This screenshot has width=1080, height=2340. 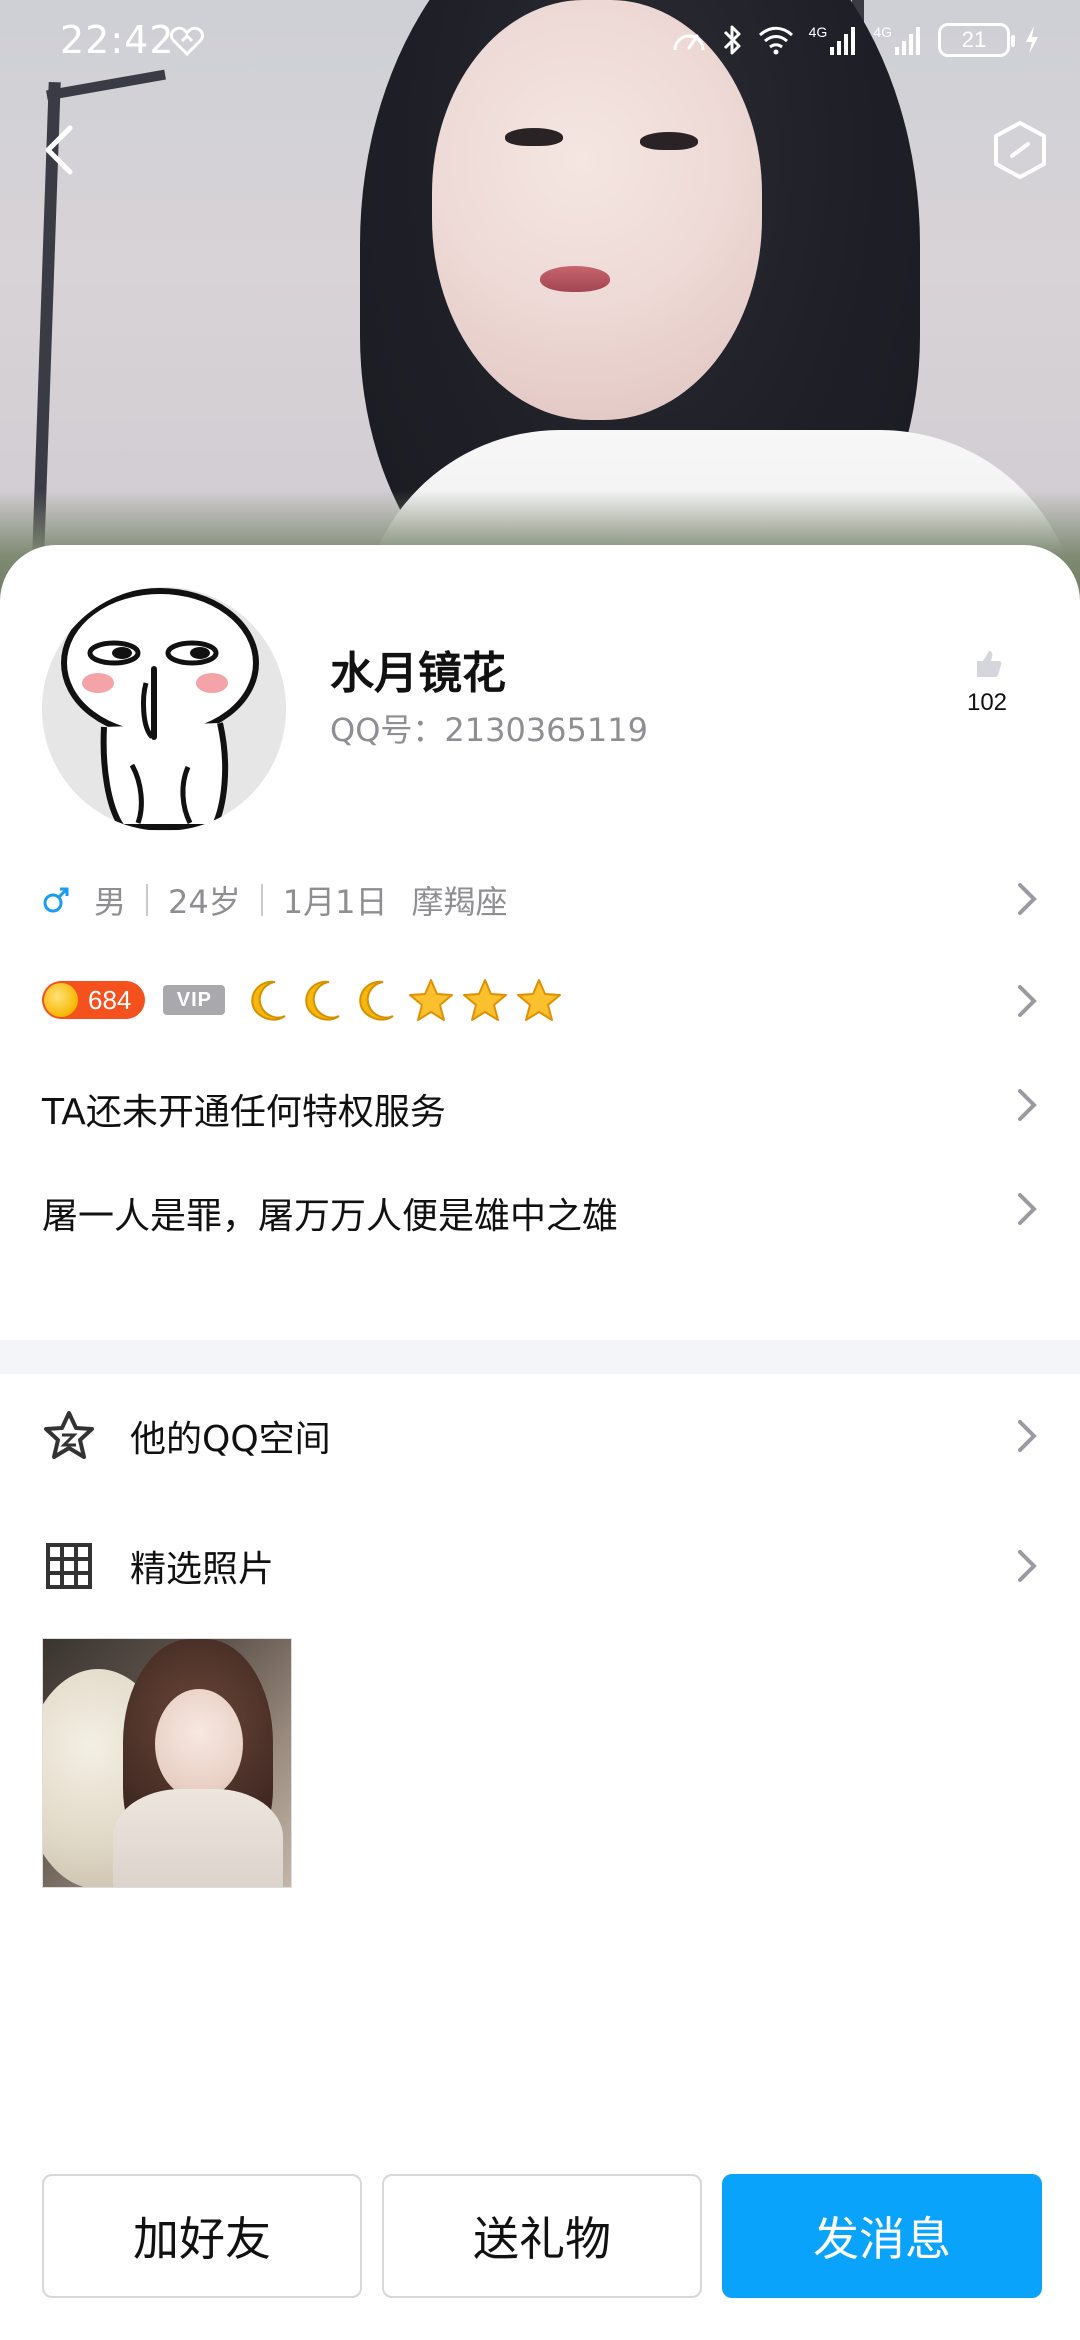 What do you see at coordinates (669, 141) in the screenshot?
I see `cover-person-eye-right` at bounding box center [669, 141].